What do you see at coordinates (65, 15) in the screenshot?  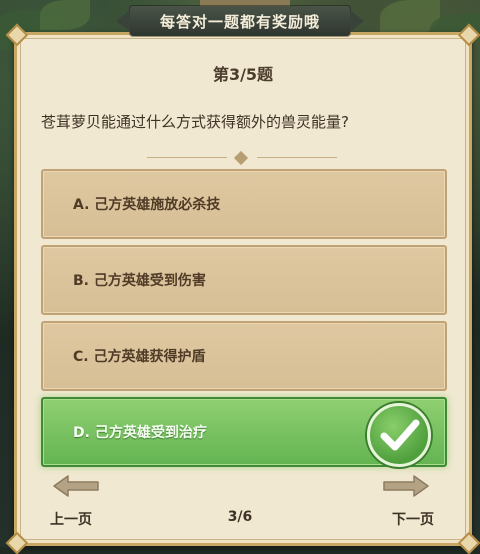 I see `foliage` at bounding box center [65, 15].